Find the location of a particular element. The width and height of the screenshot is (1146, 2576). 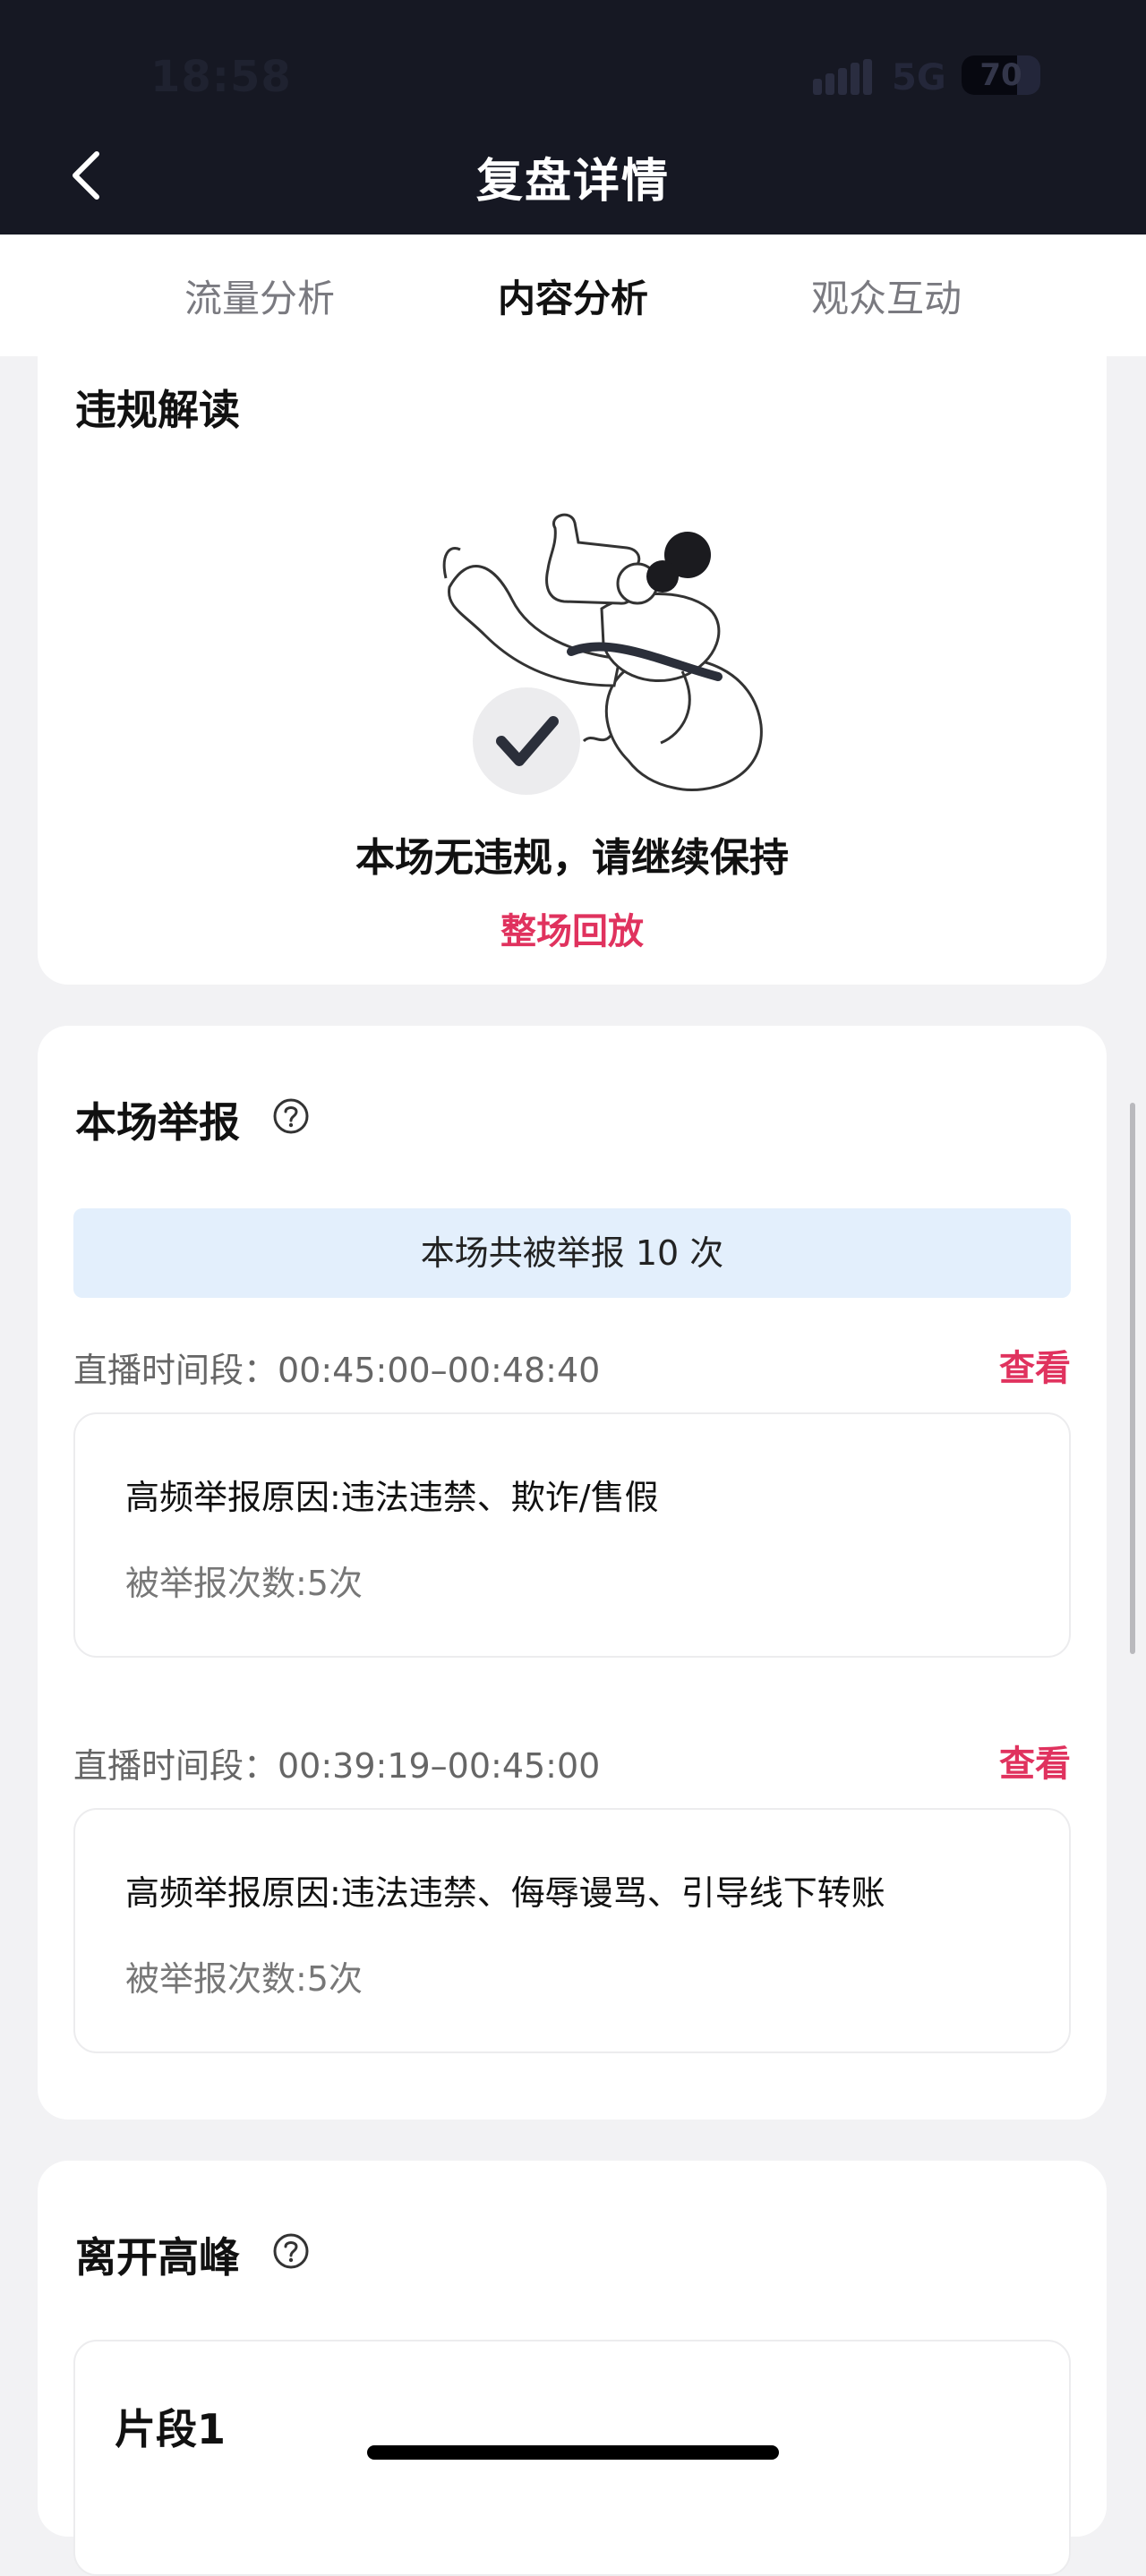

battery-icon: 70 is located at coordinates (1001, 75).